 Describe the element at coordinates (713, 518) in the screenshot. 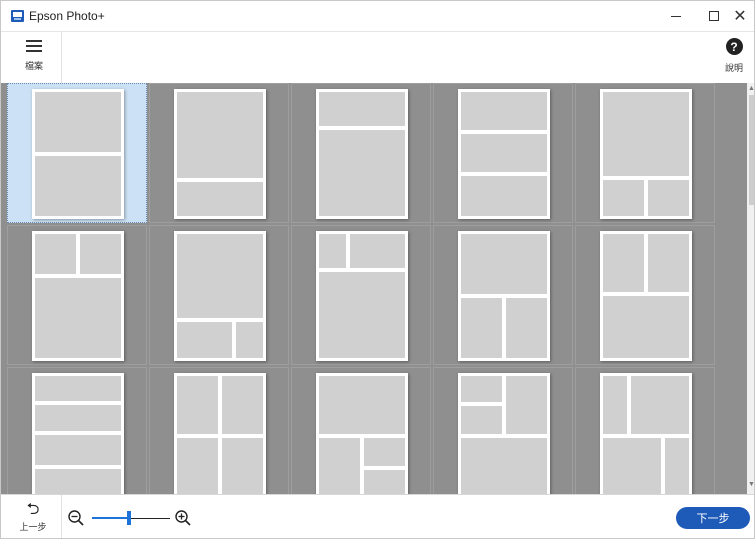

I see `next-button: 下一步` at that location.